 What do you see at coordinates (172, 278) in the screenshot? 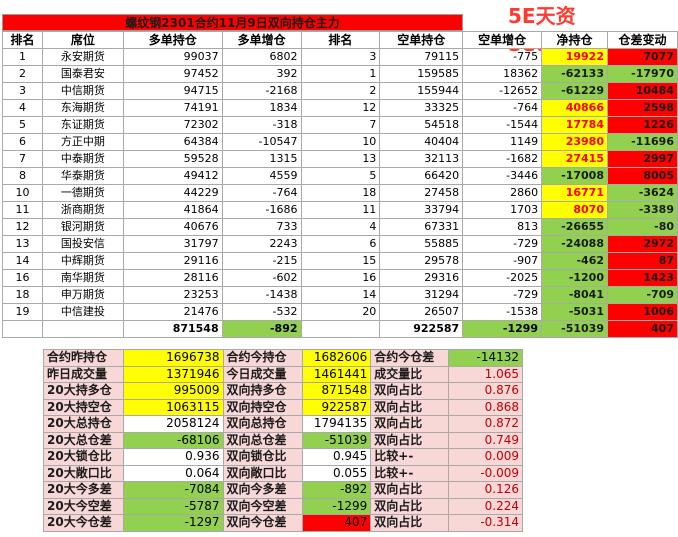
I see `table-cell: 28116` at bounding box center [172, 278].